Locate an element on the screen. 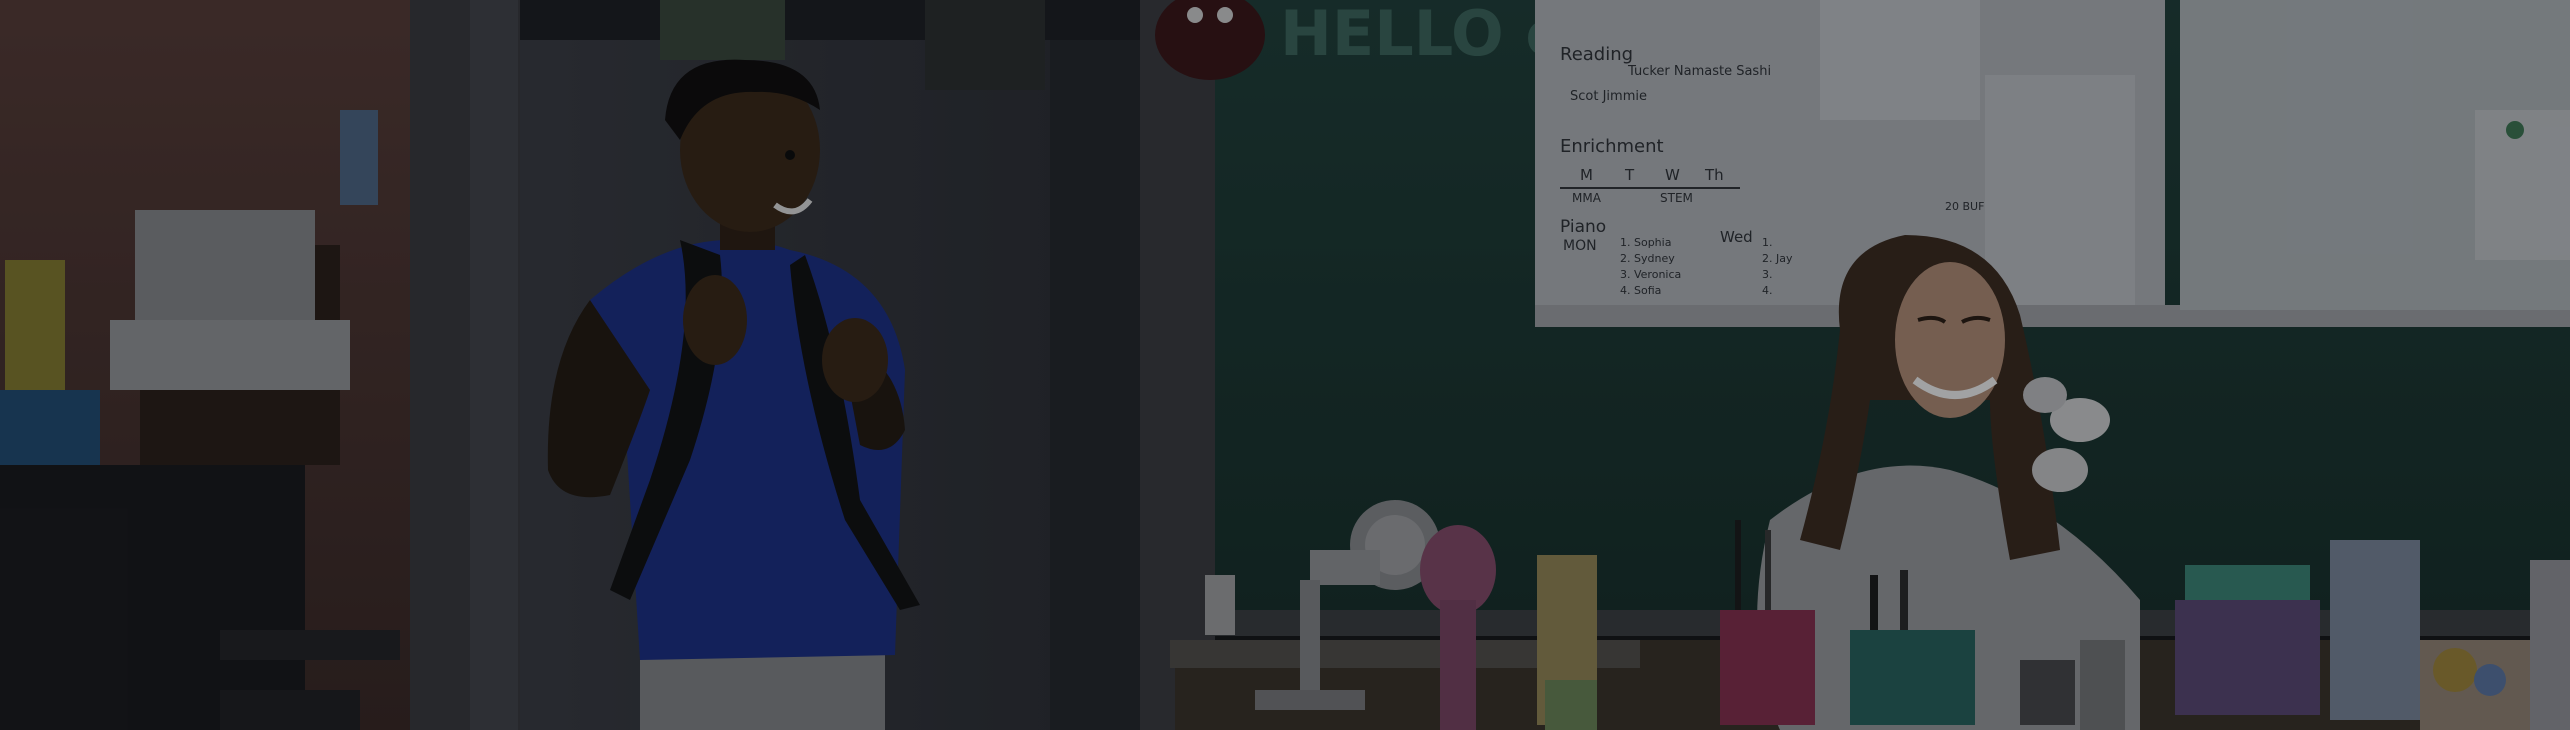  svg-text: 3. Veronica is located at coordinates (1650, 274).